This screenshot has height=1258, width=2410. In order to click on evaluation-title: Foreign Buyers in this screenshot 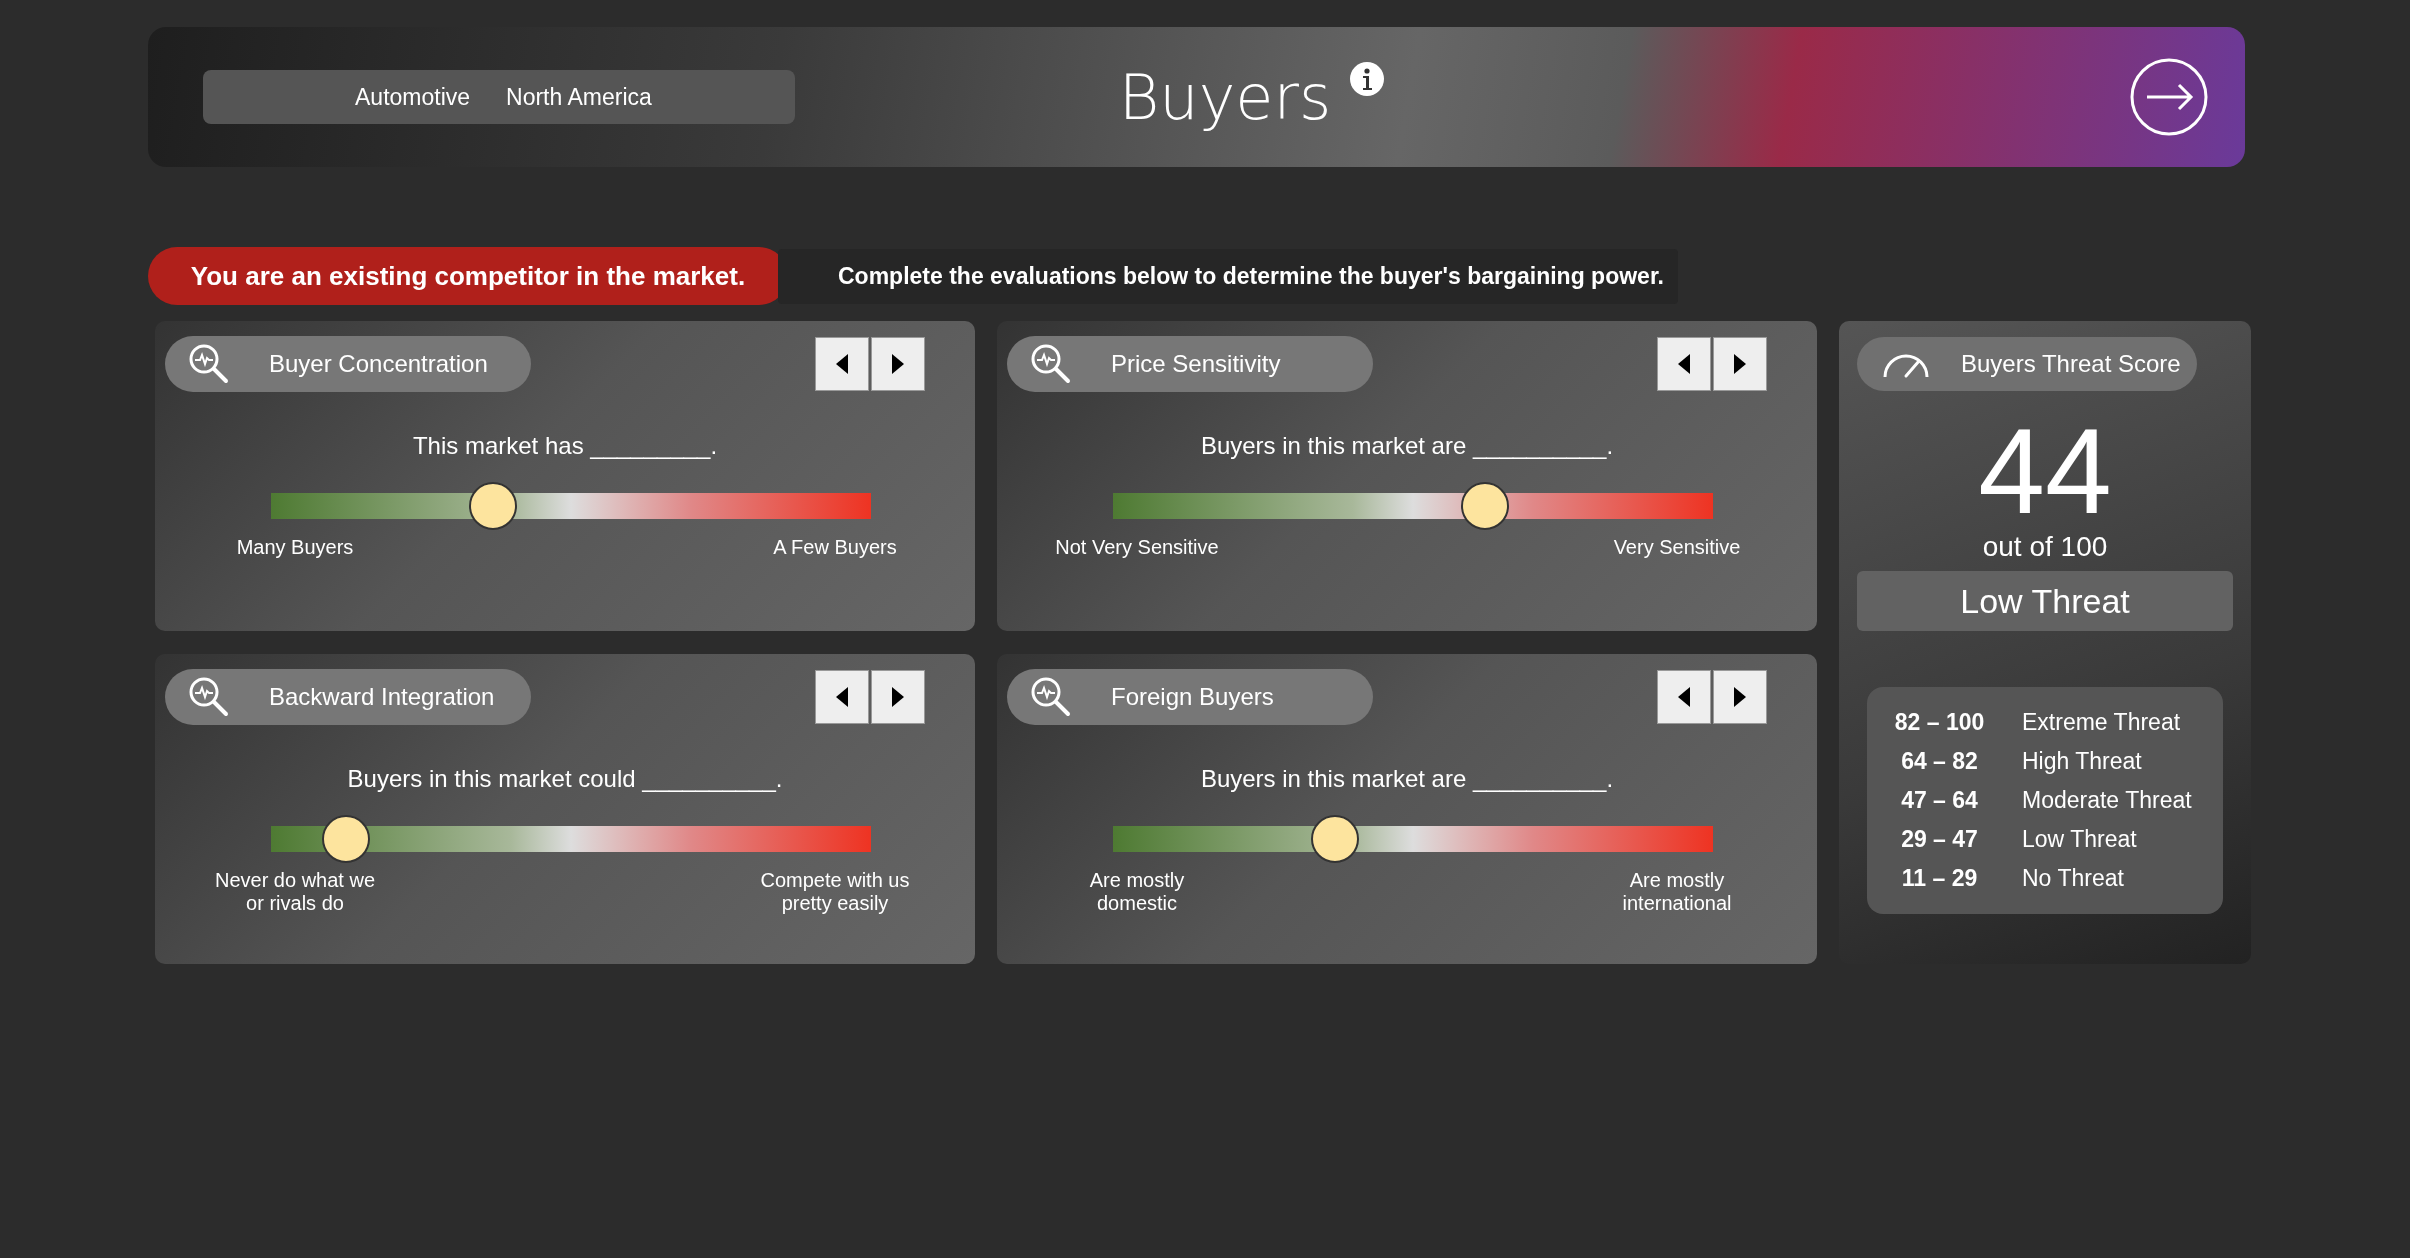, I will do `click(1192, 696)`.